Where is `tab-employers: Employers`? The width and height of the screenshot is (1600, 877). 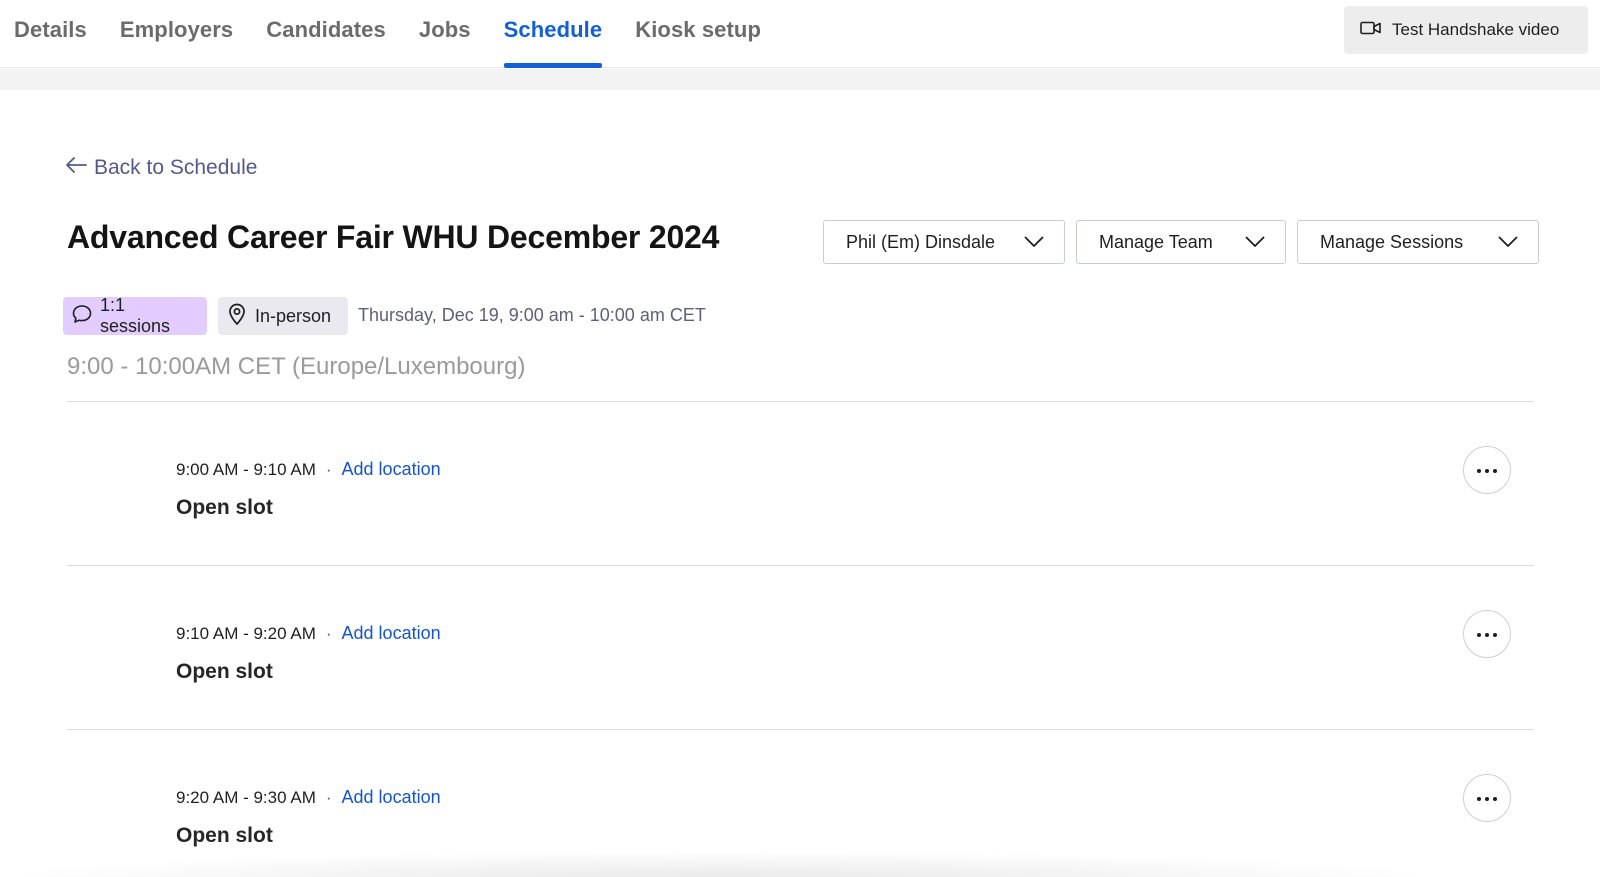
tab-employers: Employers is located at coordinates (176, 34).